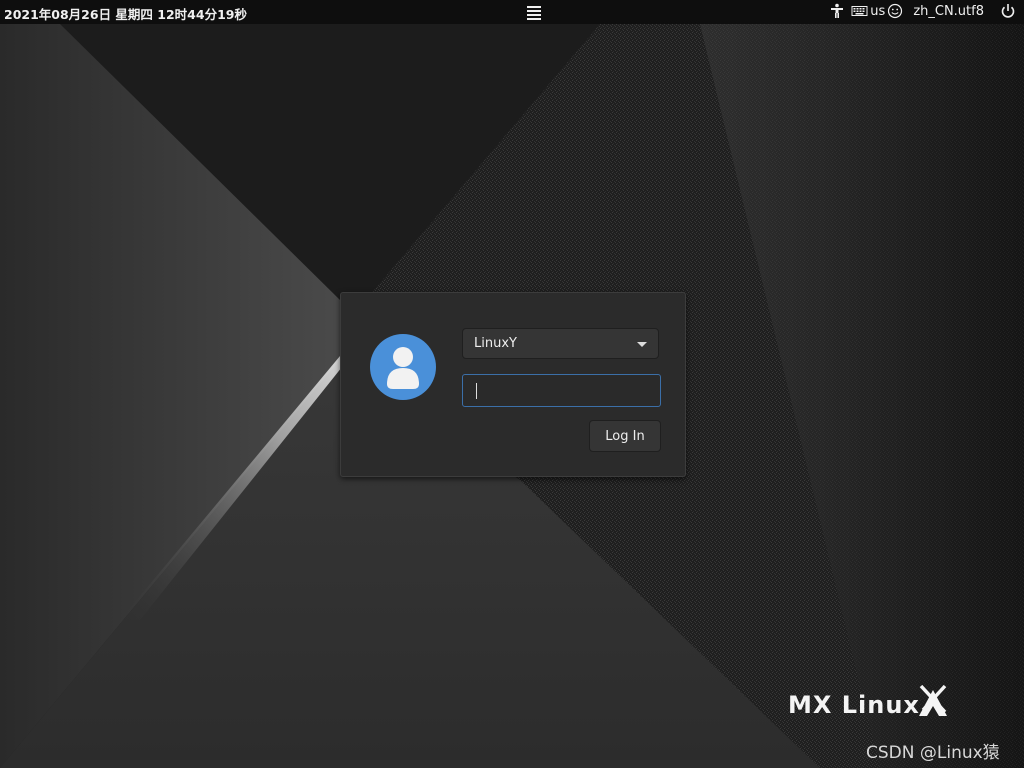 The height and width of the screenshot is (768, 1024). I want to click on top-panel: 2021年08月26日 星期四 12时44分19秒 us zh_CN.utf8, so click(512, 12).